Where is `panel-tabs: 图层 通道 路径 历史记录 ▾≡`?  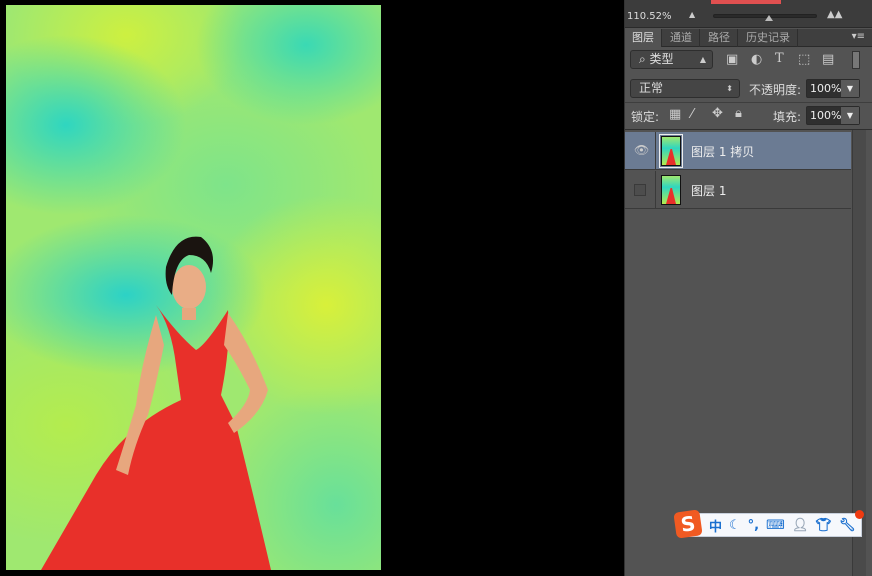
panel-tabs: 图层 通道 路径 历史记录 ▾≡ is located at coordinates (748, 38).